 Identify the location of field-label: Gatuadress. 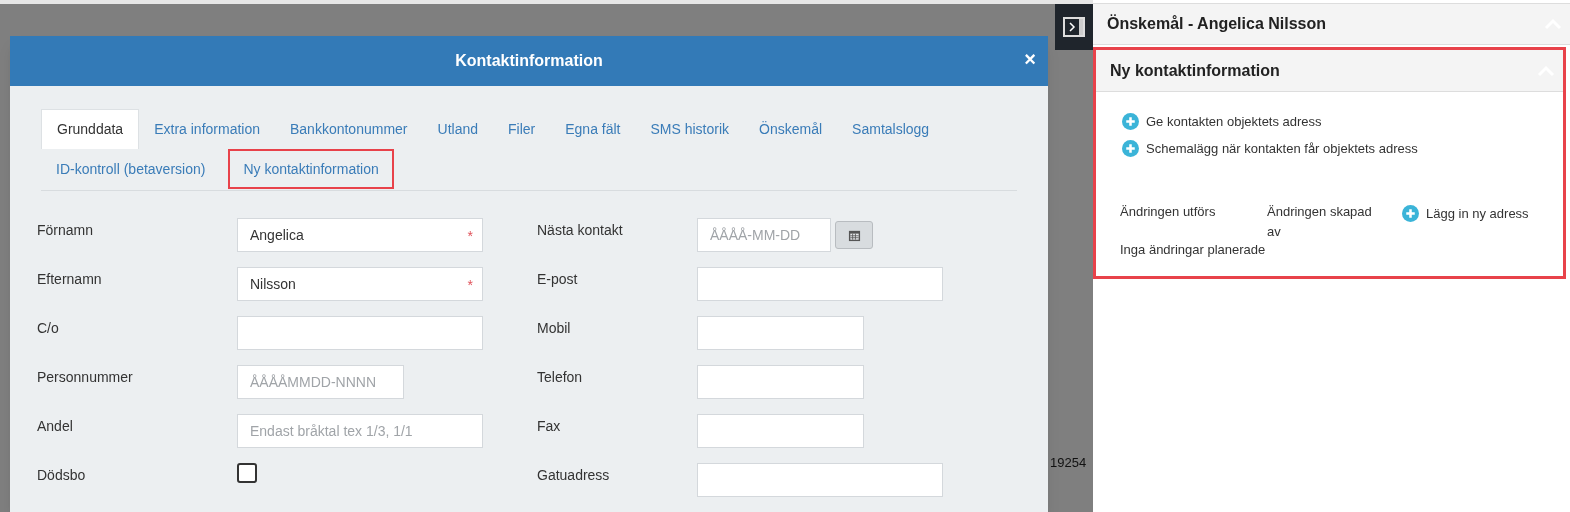
(574, 475).